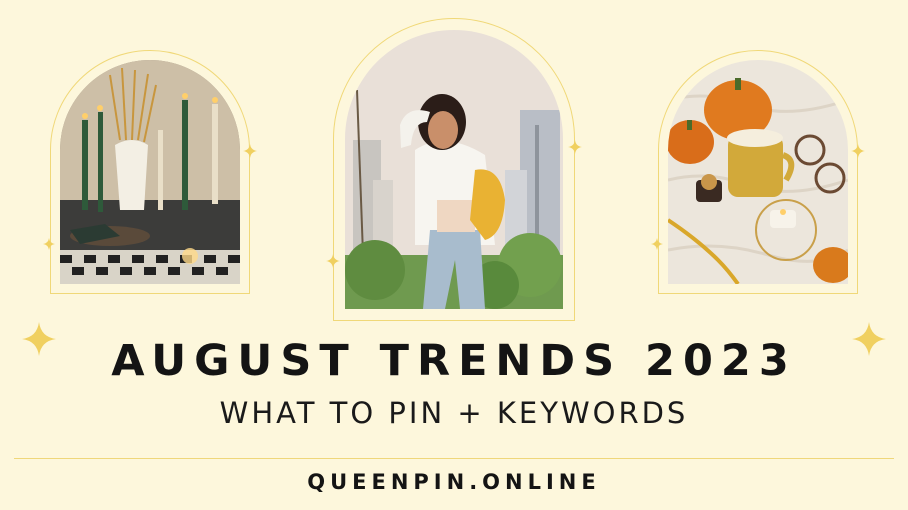  Describe the element at coordinates (454, 458) in the screenshot. I see `divider-line` at that location.